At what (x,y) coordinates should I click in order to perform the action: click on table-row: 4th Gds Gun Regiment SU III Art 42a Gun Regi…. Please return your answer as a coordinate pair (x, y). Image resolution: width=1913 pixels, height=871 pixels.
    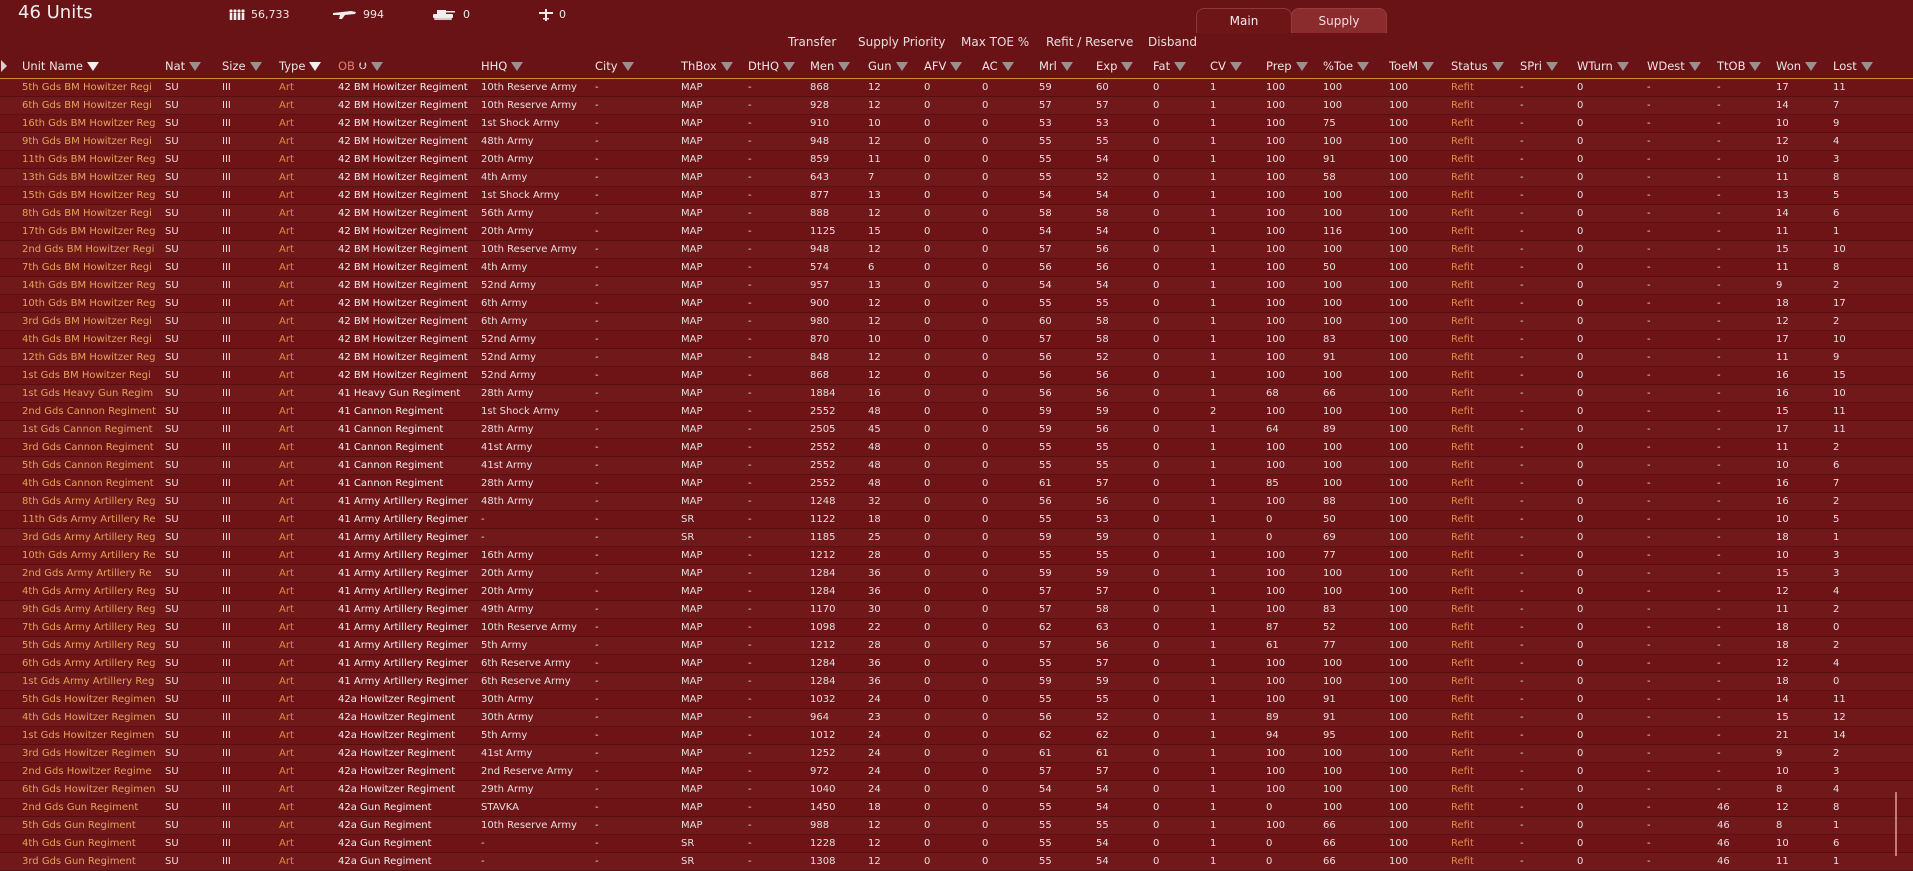
    Looking at the image, I should click on (956, 844).